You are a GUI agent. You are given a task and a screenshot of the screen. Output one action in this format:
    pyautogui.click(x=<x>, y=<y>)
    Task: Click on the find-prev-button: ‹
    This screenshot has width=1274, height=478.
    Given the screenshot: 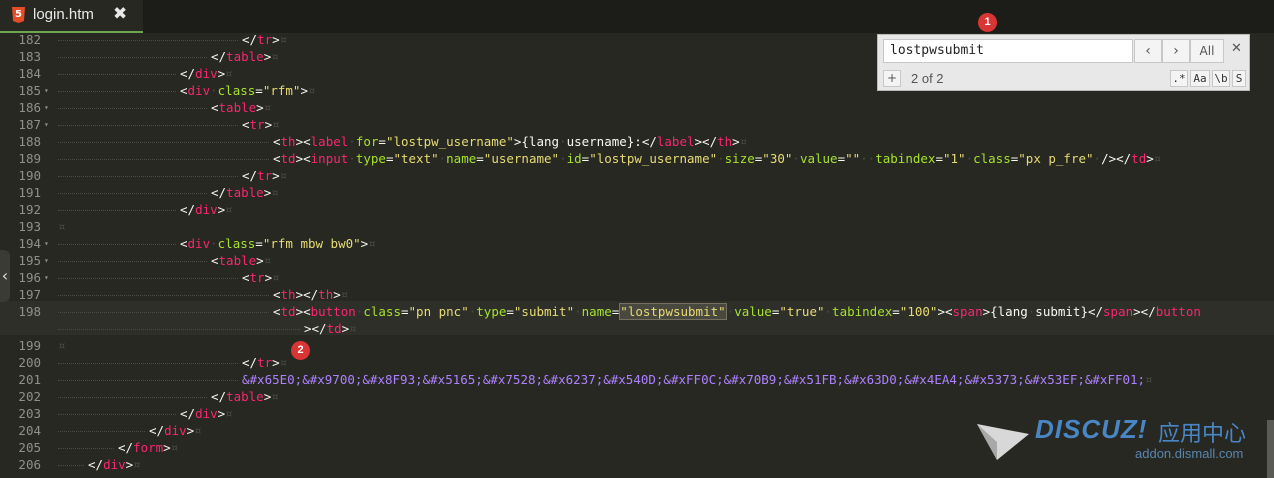 What is the action you would take?
    pyautogui.click(x=1148, y=51)
    